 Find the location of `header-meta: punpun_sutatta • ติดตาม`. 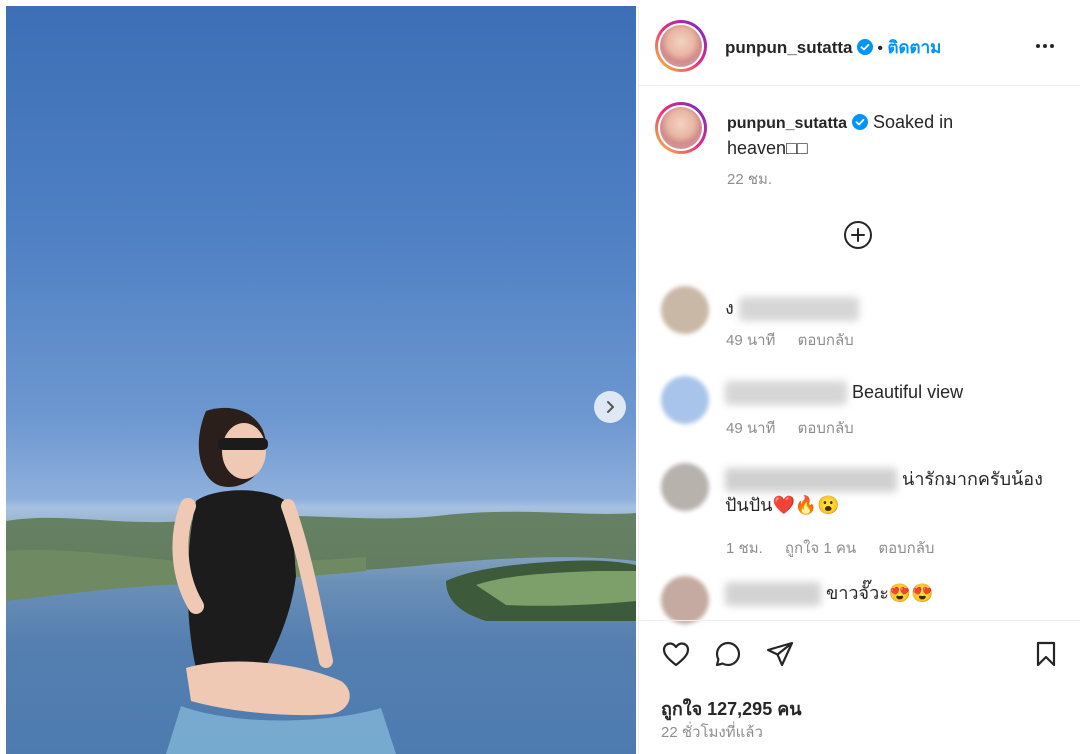

header-meta: punpun_sutatta • ติดตาม is located at coordinates (833, 47).